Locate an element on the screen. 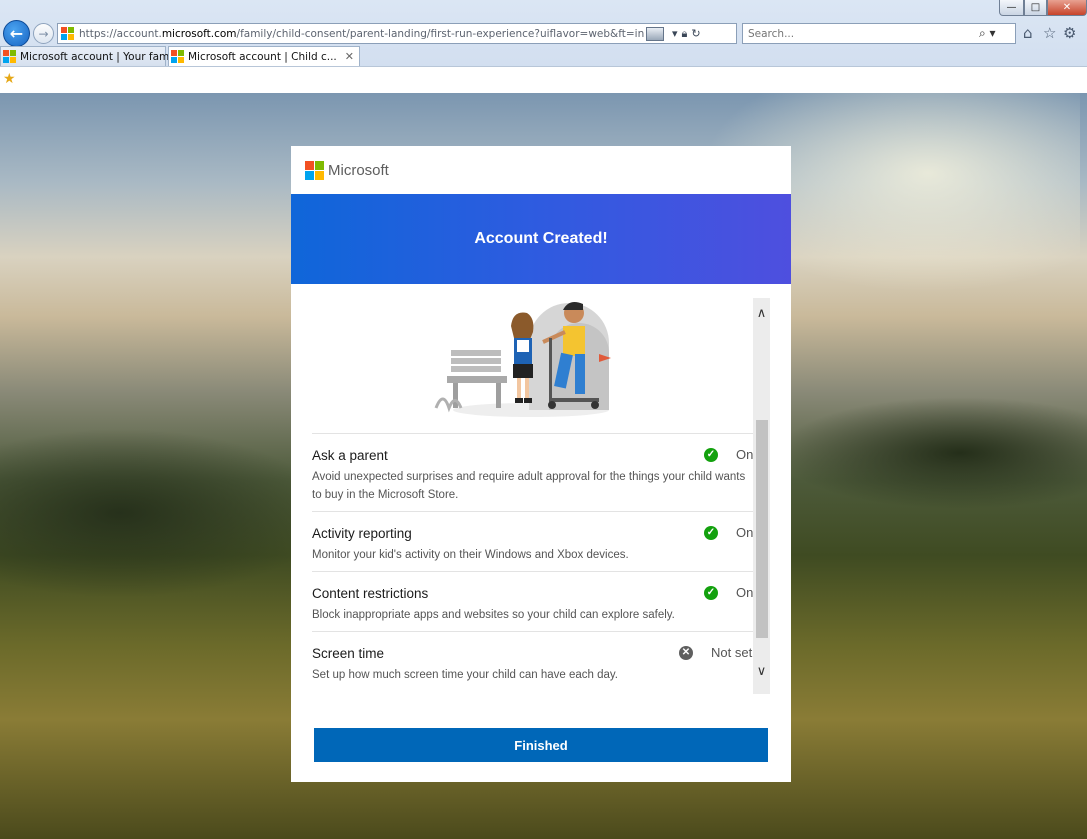 This screenshot has height=839, width=1087. status-label: Not set is located at coordinates (732, 652).